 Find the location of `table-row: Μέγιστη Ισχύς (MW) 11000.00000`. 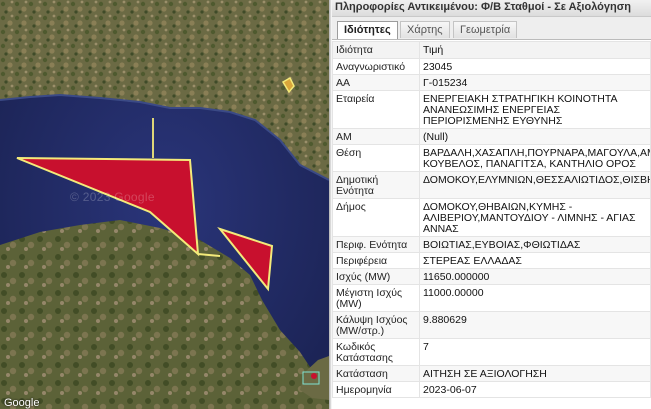

table-row: Μέγιστη Ισχύς (MW) 11000.00000 is located at coordinates (491, 298).